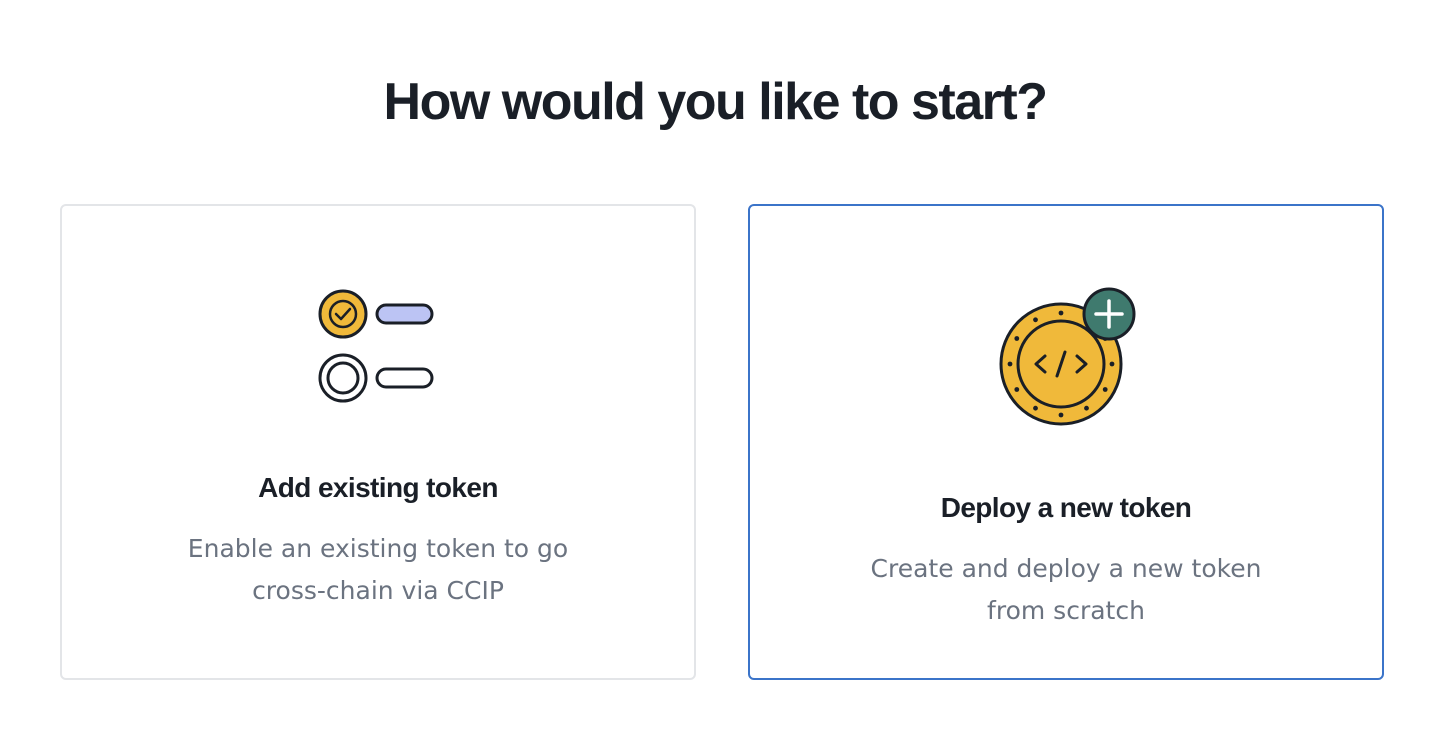 The width and height of the screenshot is (1430, 740). What do you see at coordinates (1066, 507) in the screenshot?
I see `option-title: Deploy a new token` at bounding box center [1066, 507].